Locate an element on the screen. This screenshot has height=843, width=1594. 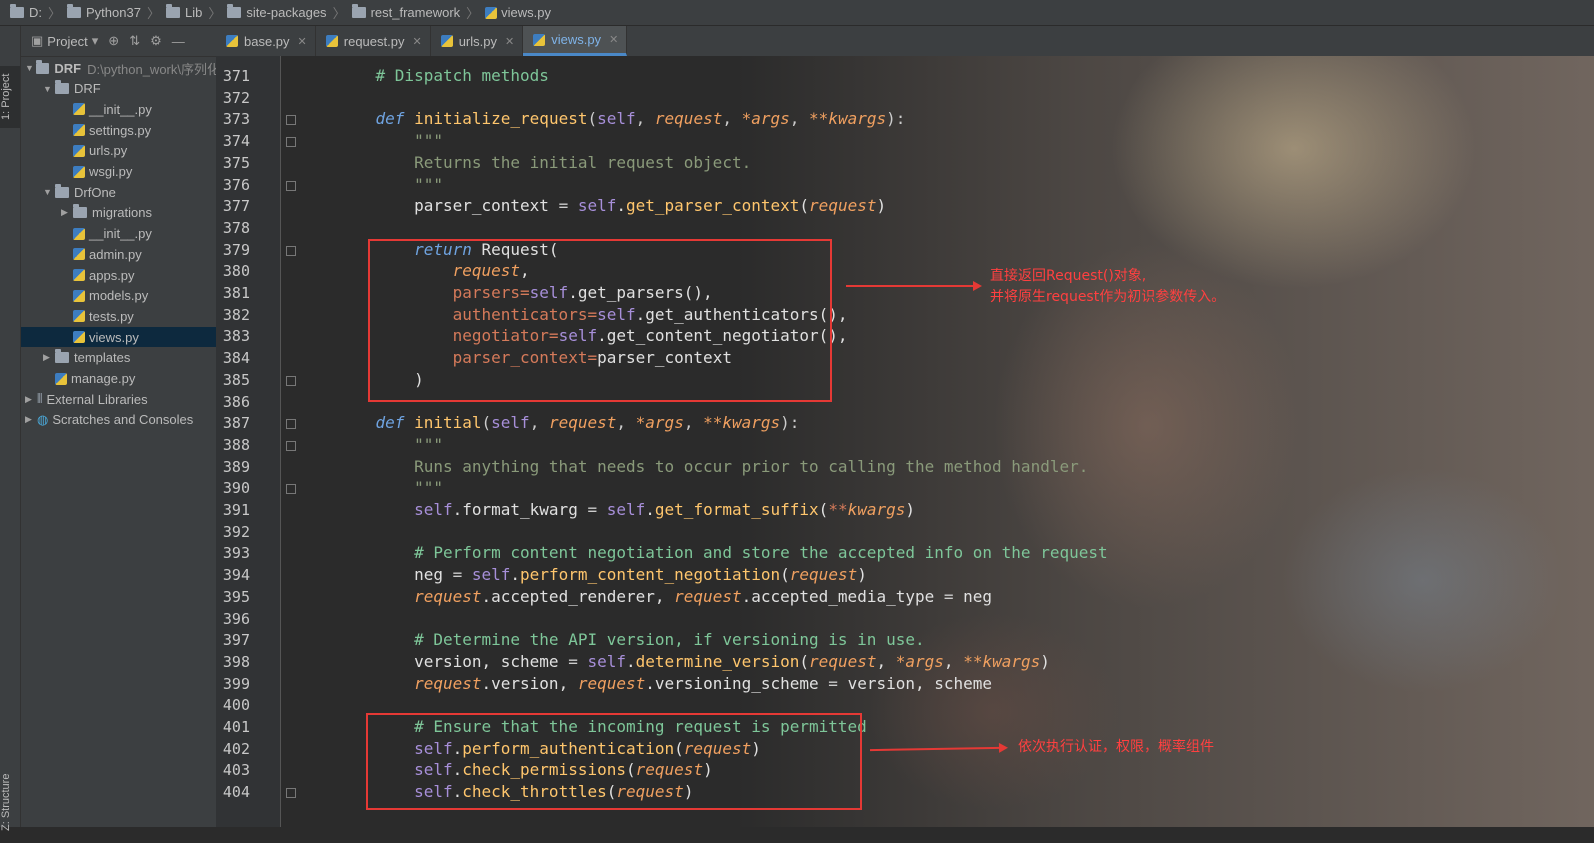
tree-item: wsgi.py is located at coordinates (118, 172).